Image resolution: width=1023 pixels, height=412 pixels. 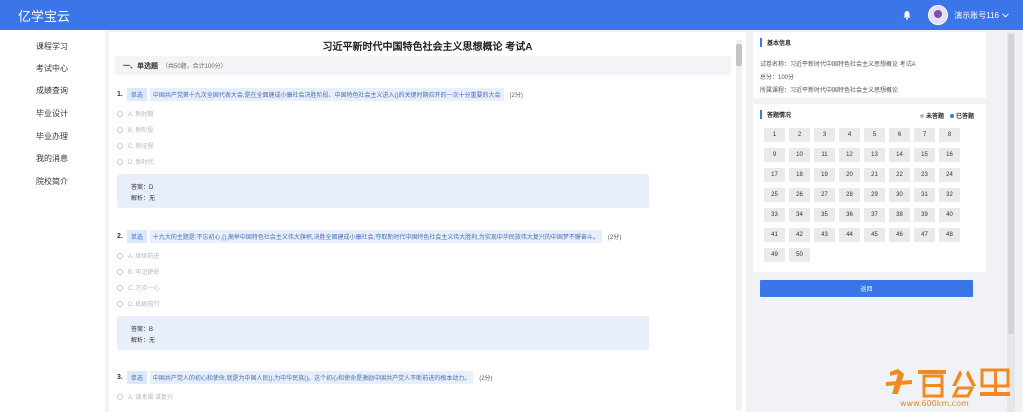 I want to click on page-scrollbar, so click(x=1011, y=222).